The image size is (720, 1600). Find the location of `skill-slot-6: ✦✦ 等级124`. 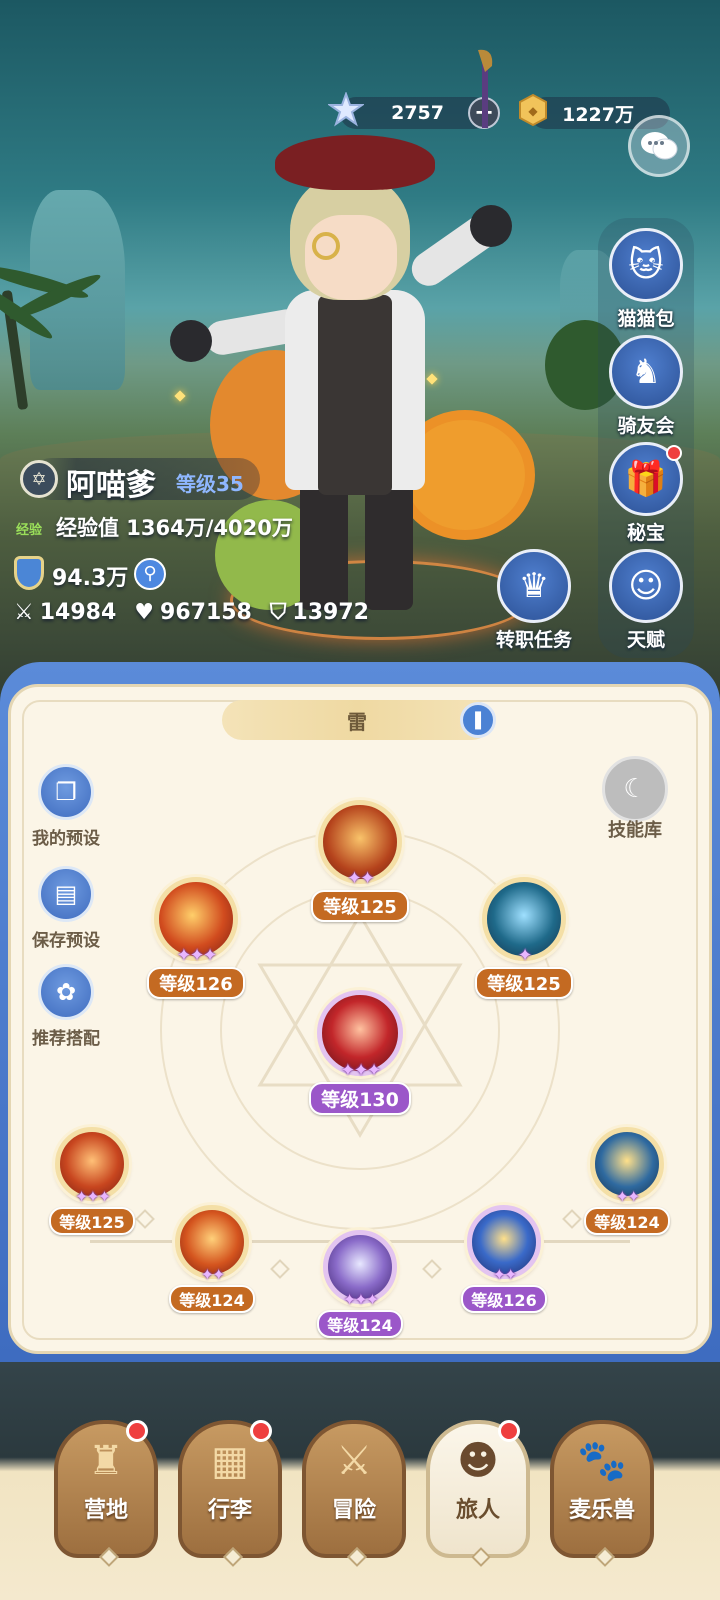

skill-slot-6: ✦✦ 等级124 is located at coordinates (212, 1259).